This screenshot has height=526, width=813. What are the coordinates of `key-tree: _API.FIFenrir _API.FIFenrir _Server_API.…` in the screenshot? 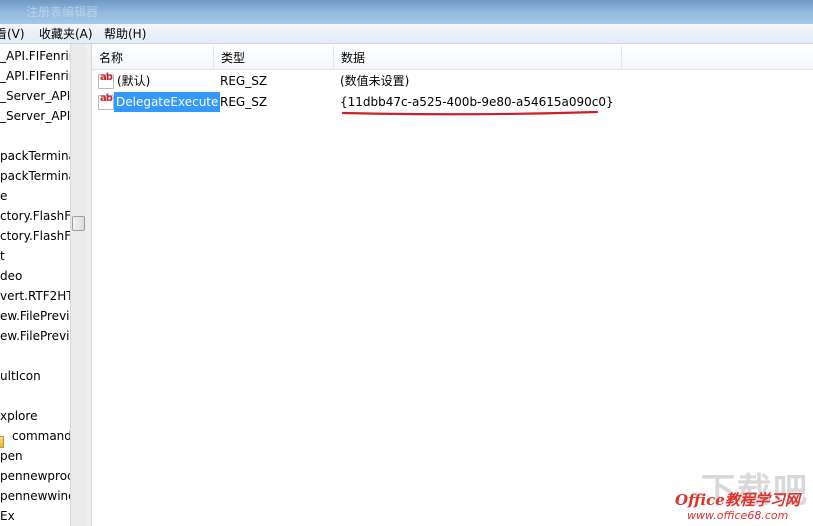 It's located at (35, 285).